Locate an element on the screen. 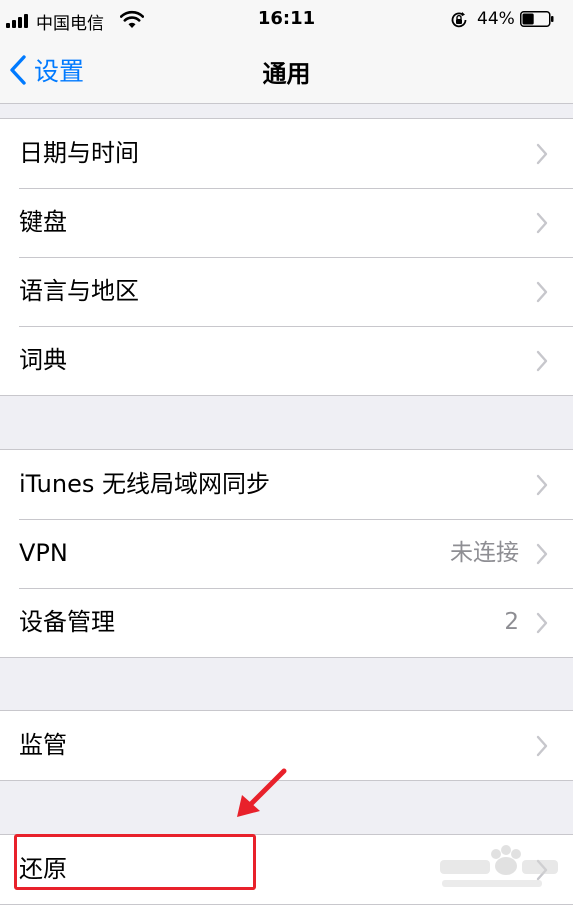  list-item-device-management: 设备管理 2 is located at coordinates (286, 622).